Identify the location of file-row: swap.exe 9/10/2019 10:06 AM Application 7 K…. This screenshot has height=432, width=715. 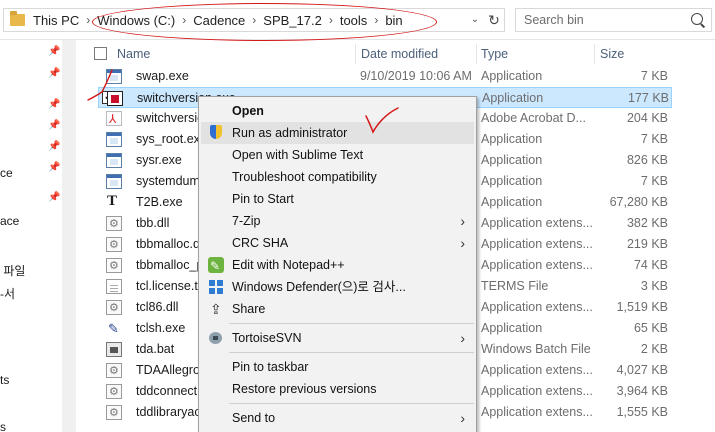
(385, 76).